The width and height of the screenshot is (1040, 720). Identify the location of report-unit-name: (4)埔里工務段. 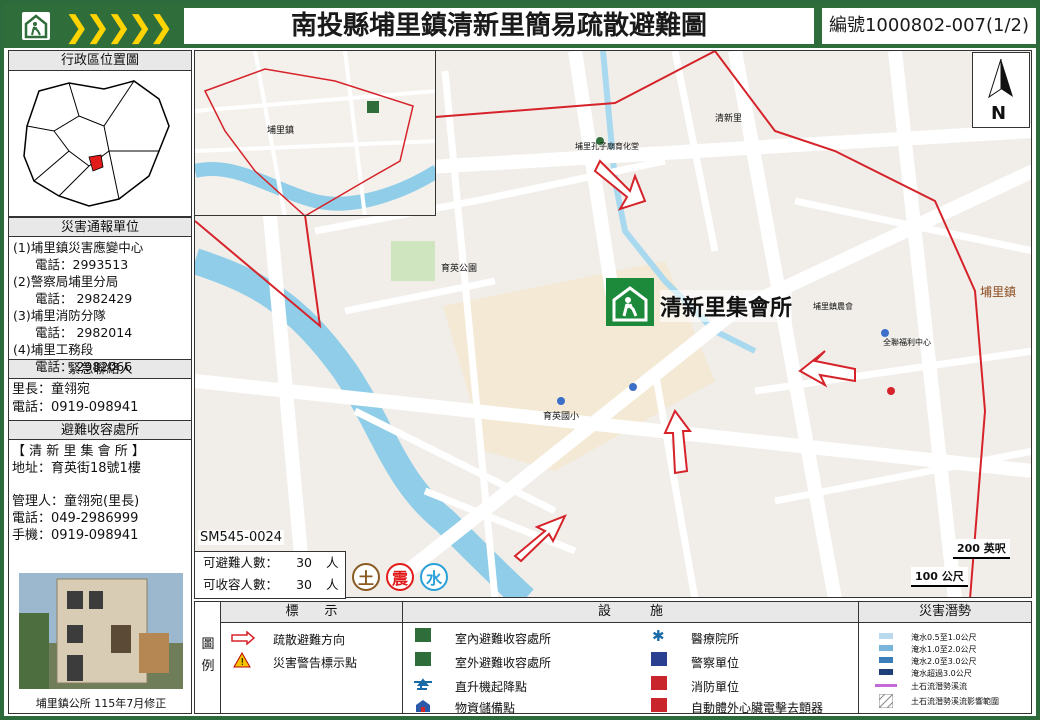
(53, 349).